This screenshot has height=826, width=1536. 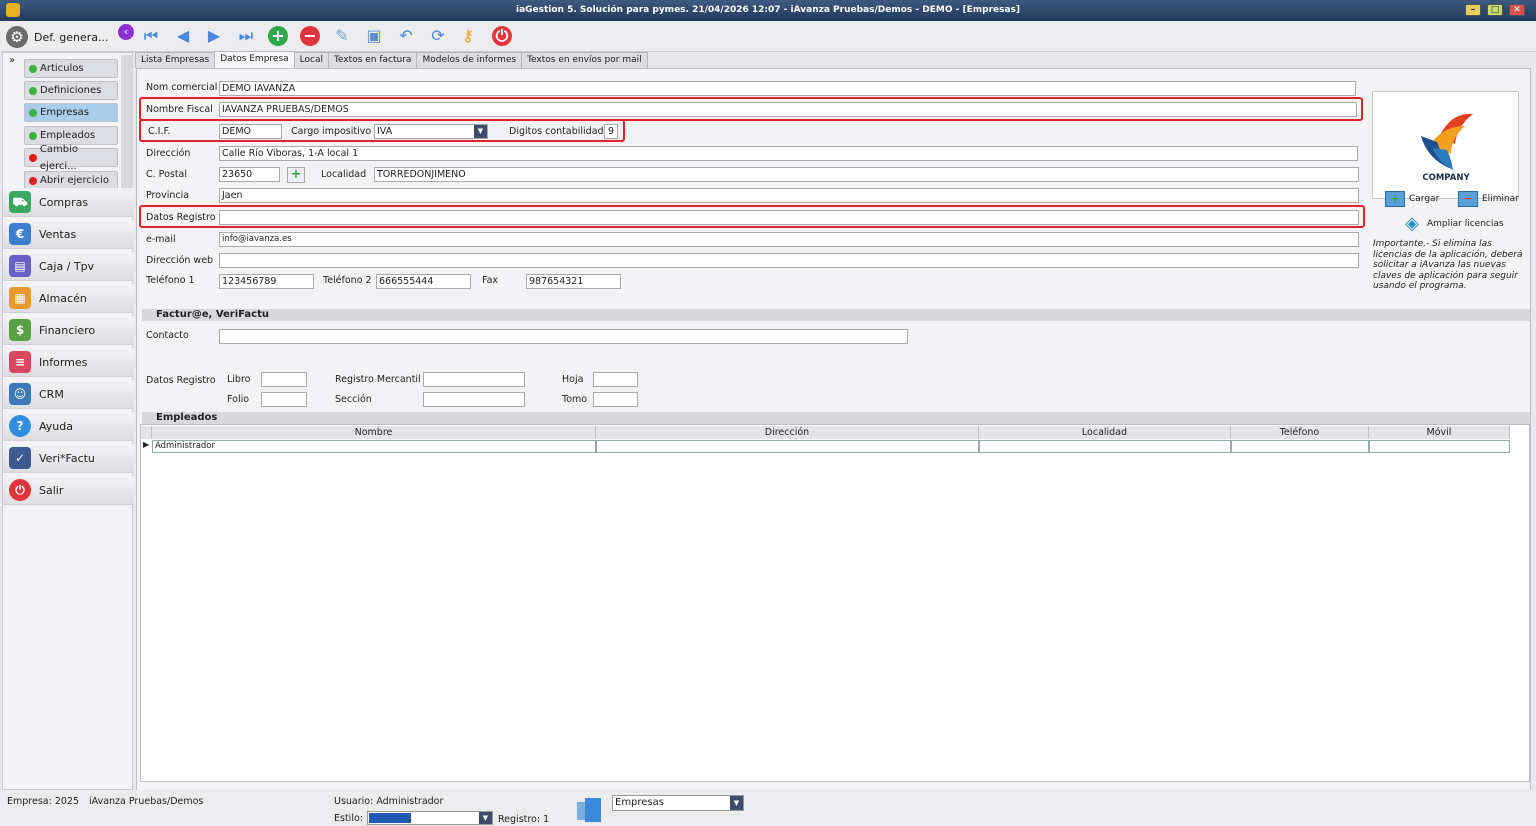 What do you see at coordinates (43, 801) in the screenshot?
I see `status-empresa: Empresa: 2025` at bounding box center [43, 801].